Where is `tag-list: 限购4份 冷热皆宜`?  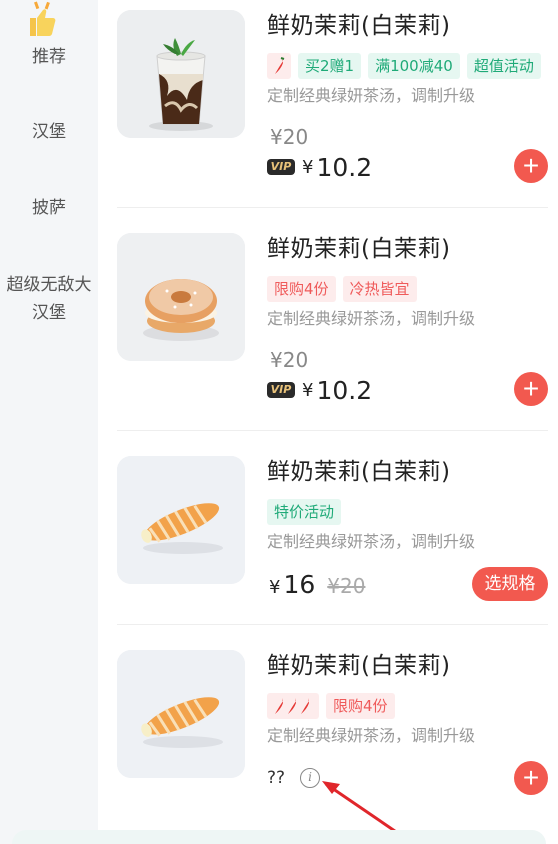
tag-list: 限购4份 冷热皆宜 is located at coordinates (342, 289).